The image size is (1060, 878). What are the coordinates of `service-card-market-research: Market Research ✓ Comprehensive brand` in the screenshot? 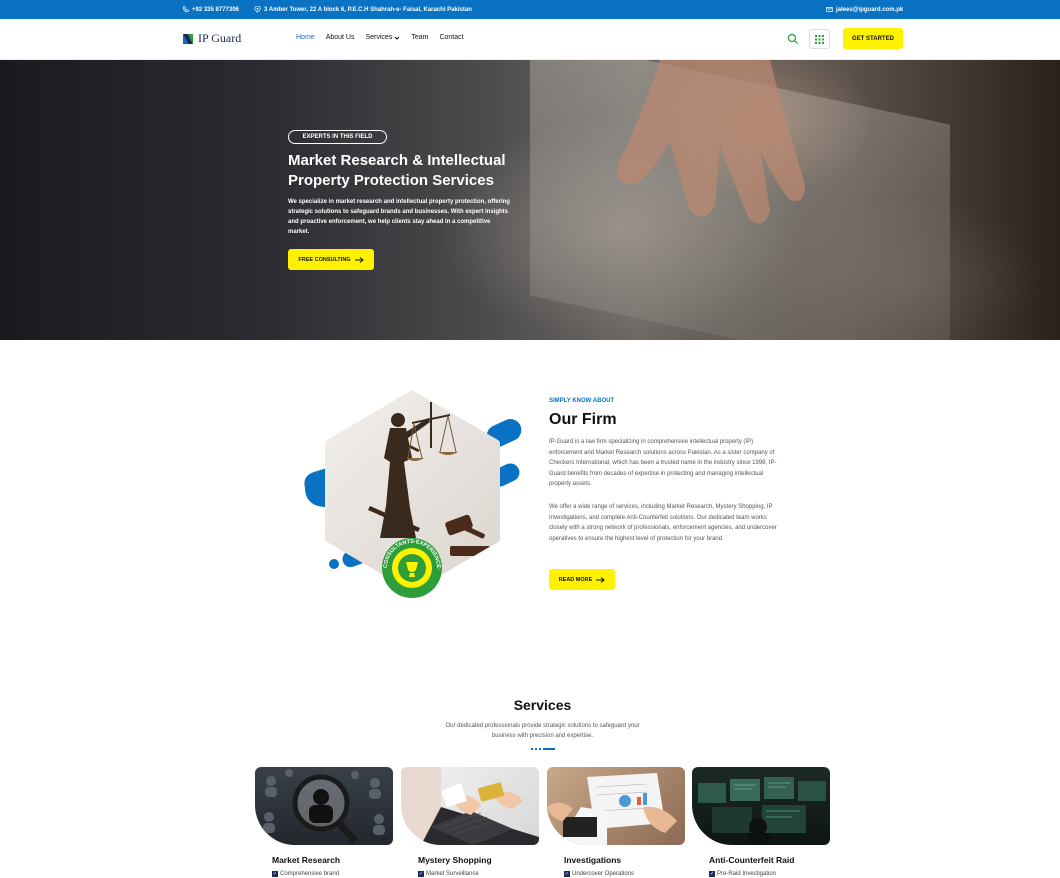 It's located at (324, 822).